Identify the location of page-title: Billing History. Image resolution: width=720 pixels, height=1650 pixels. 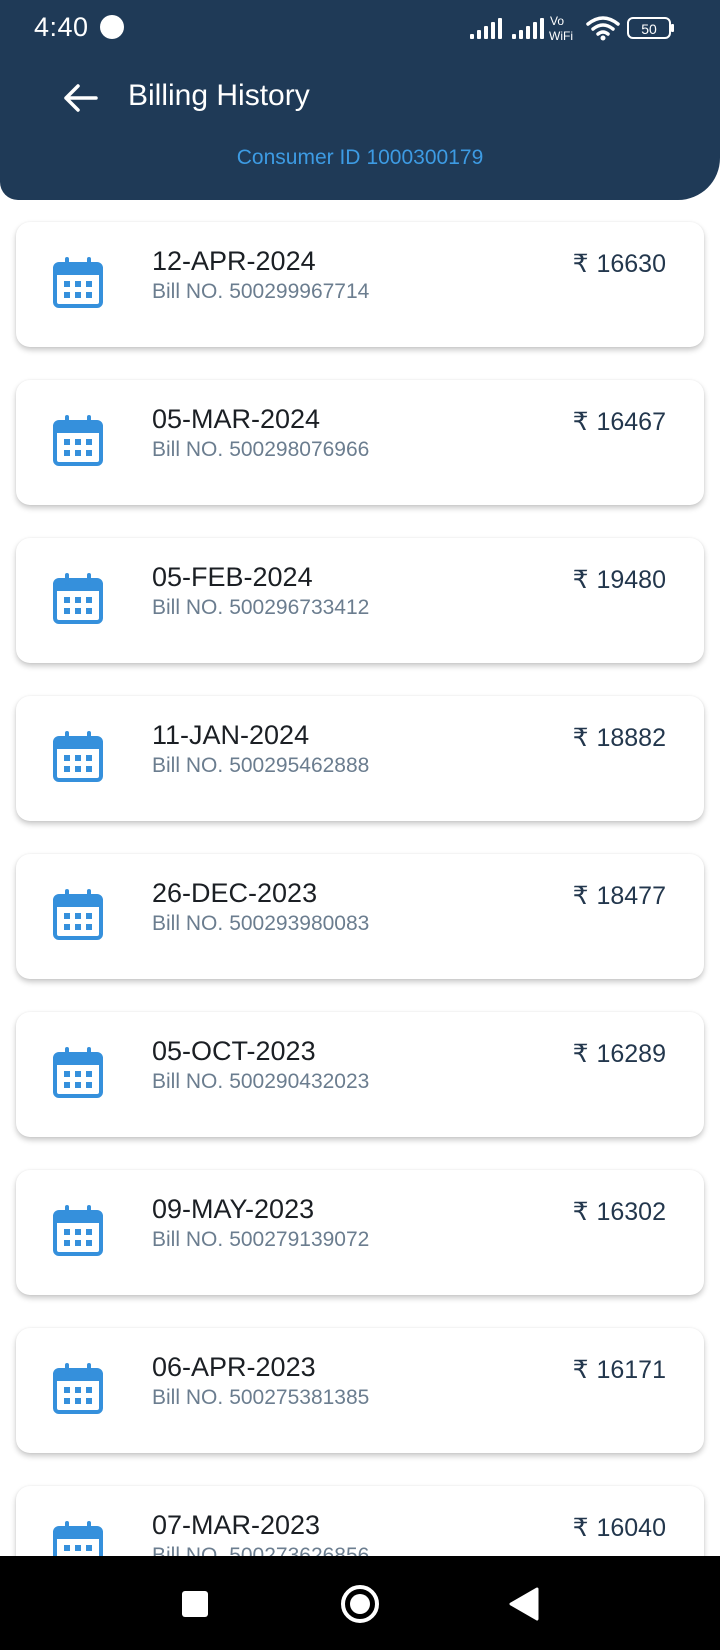
(219, 95).